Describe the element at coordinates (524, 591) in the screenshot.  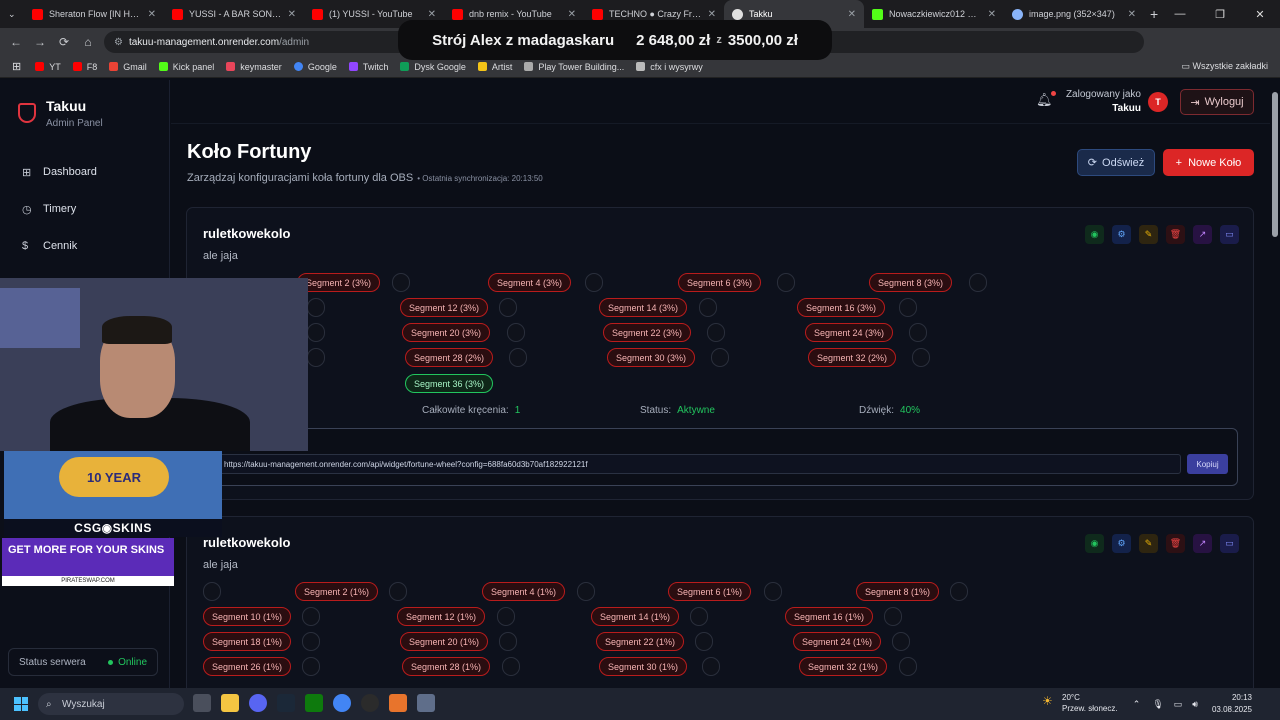
I see `segment-chip: Segment 4 (1%)` at that location.